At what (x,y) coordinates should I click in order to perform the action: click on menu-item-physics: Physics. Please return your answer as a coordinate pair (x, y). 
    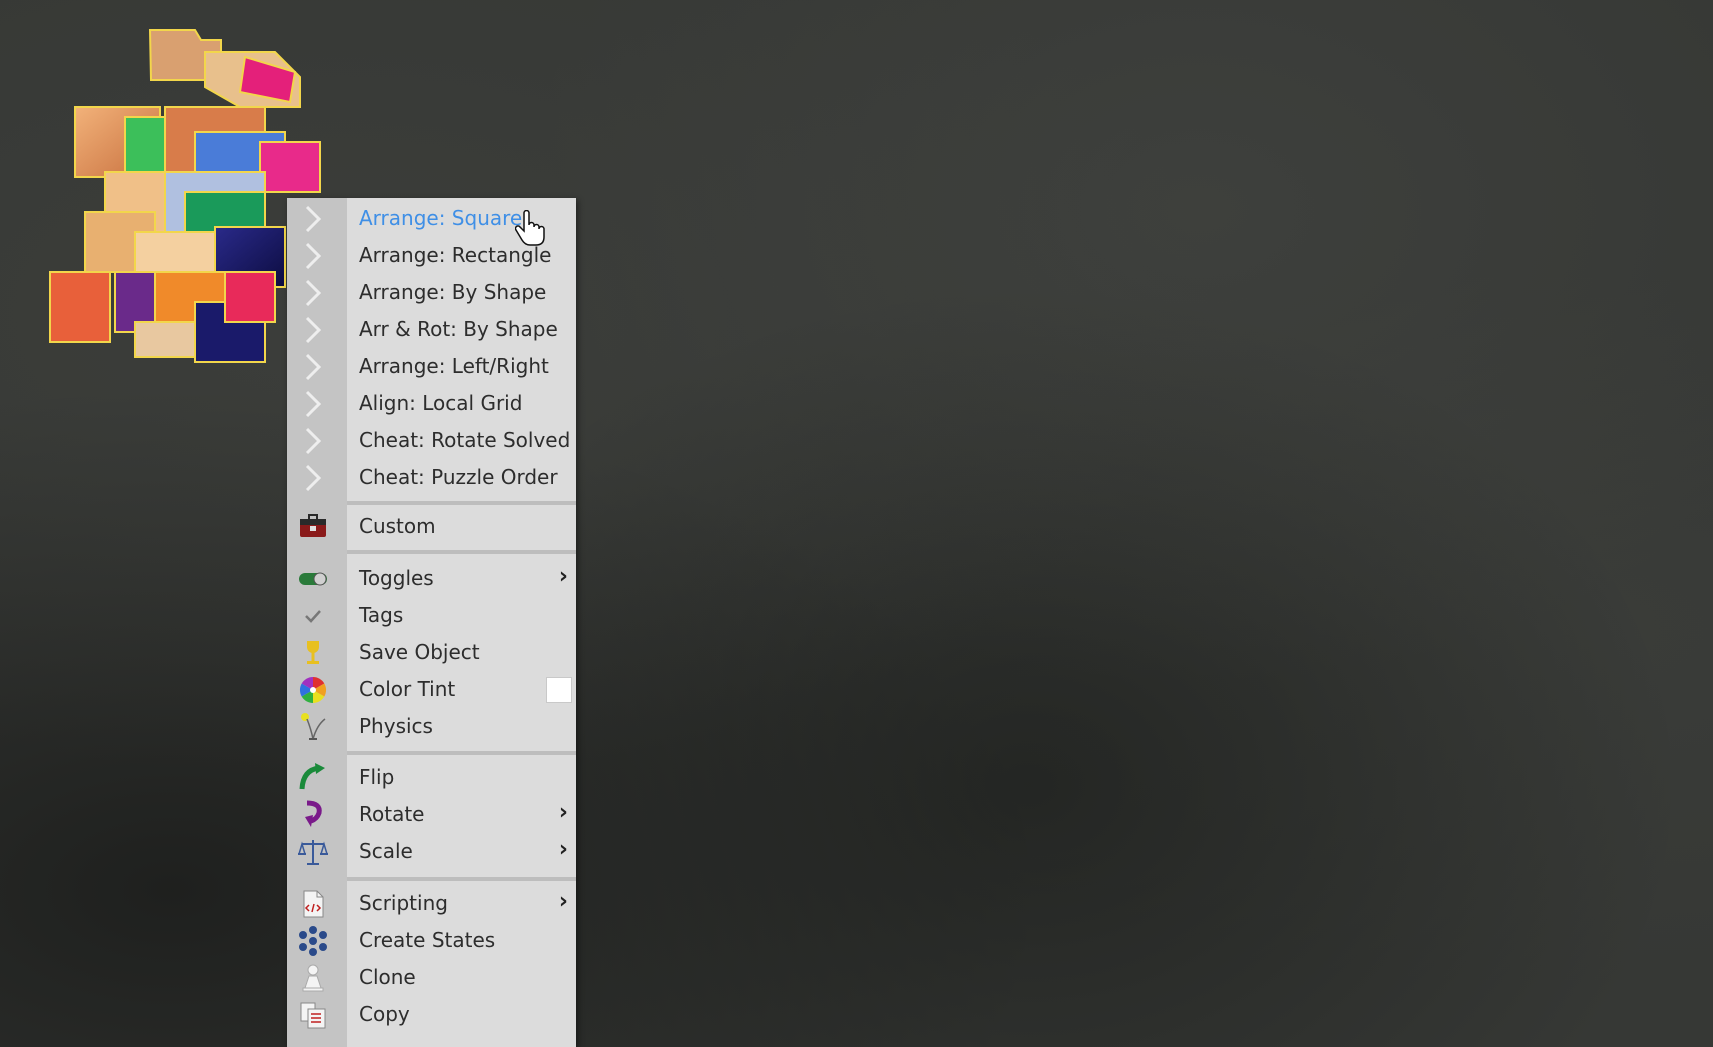
    Looking at the image, I should click on (431, 726).